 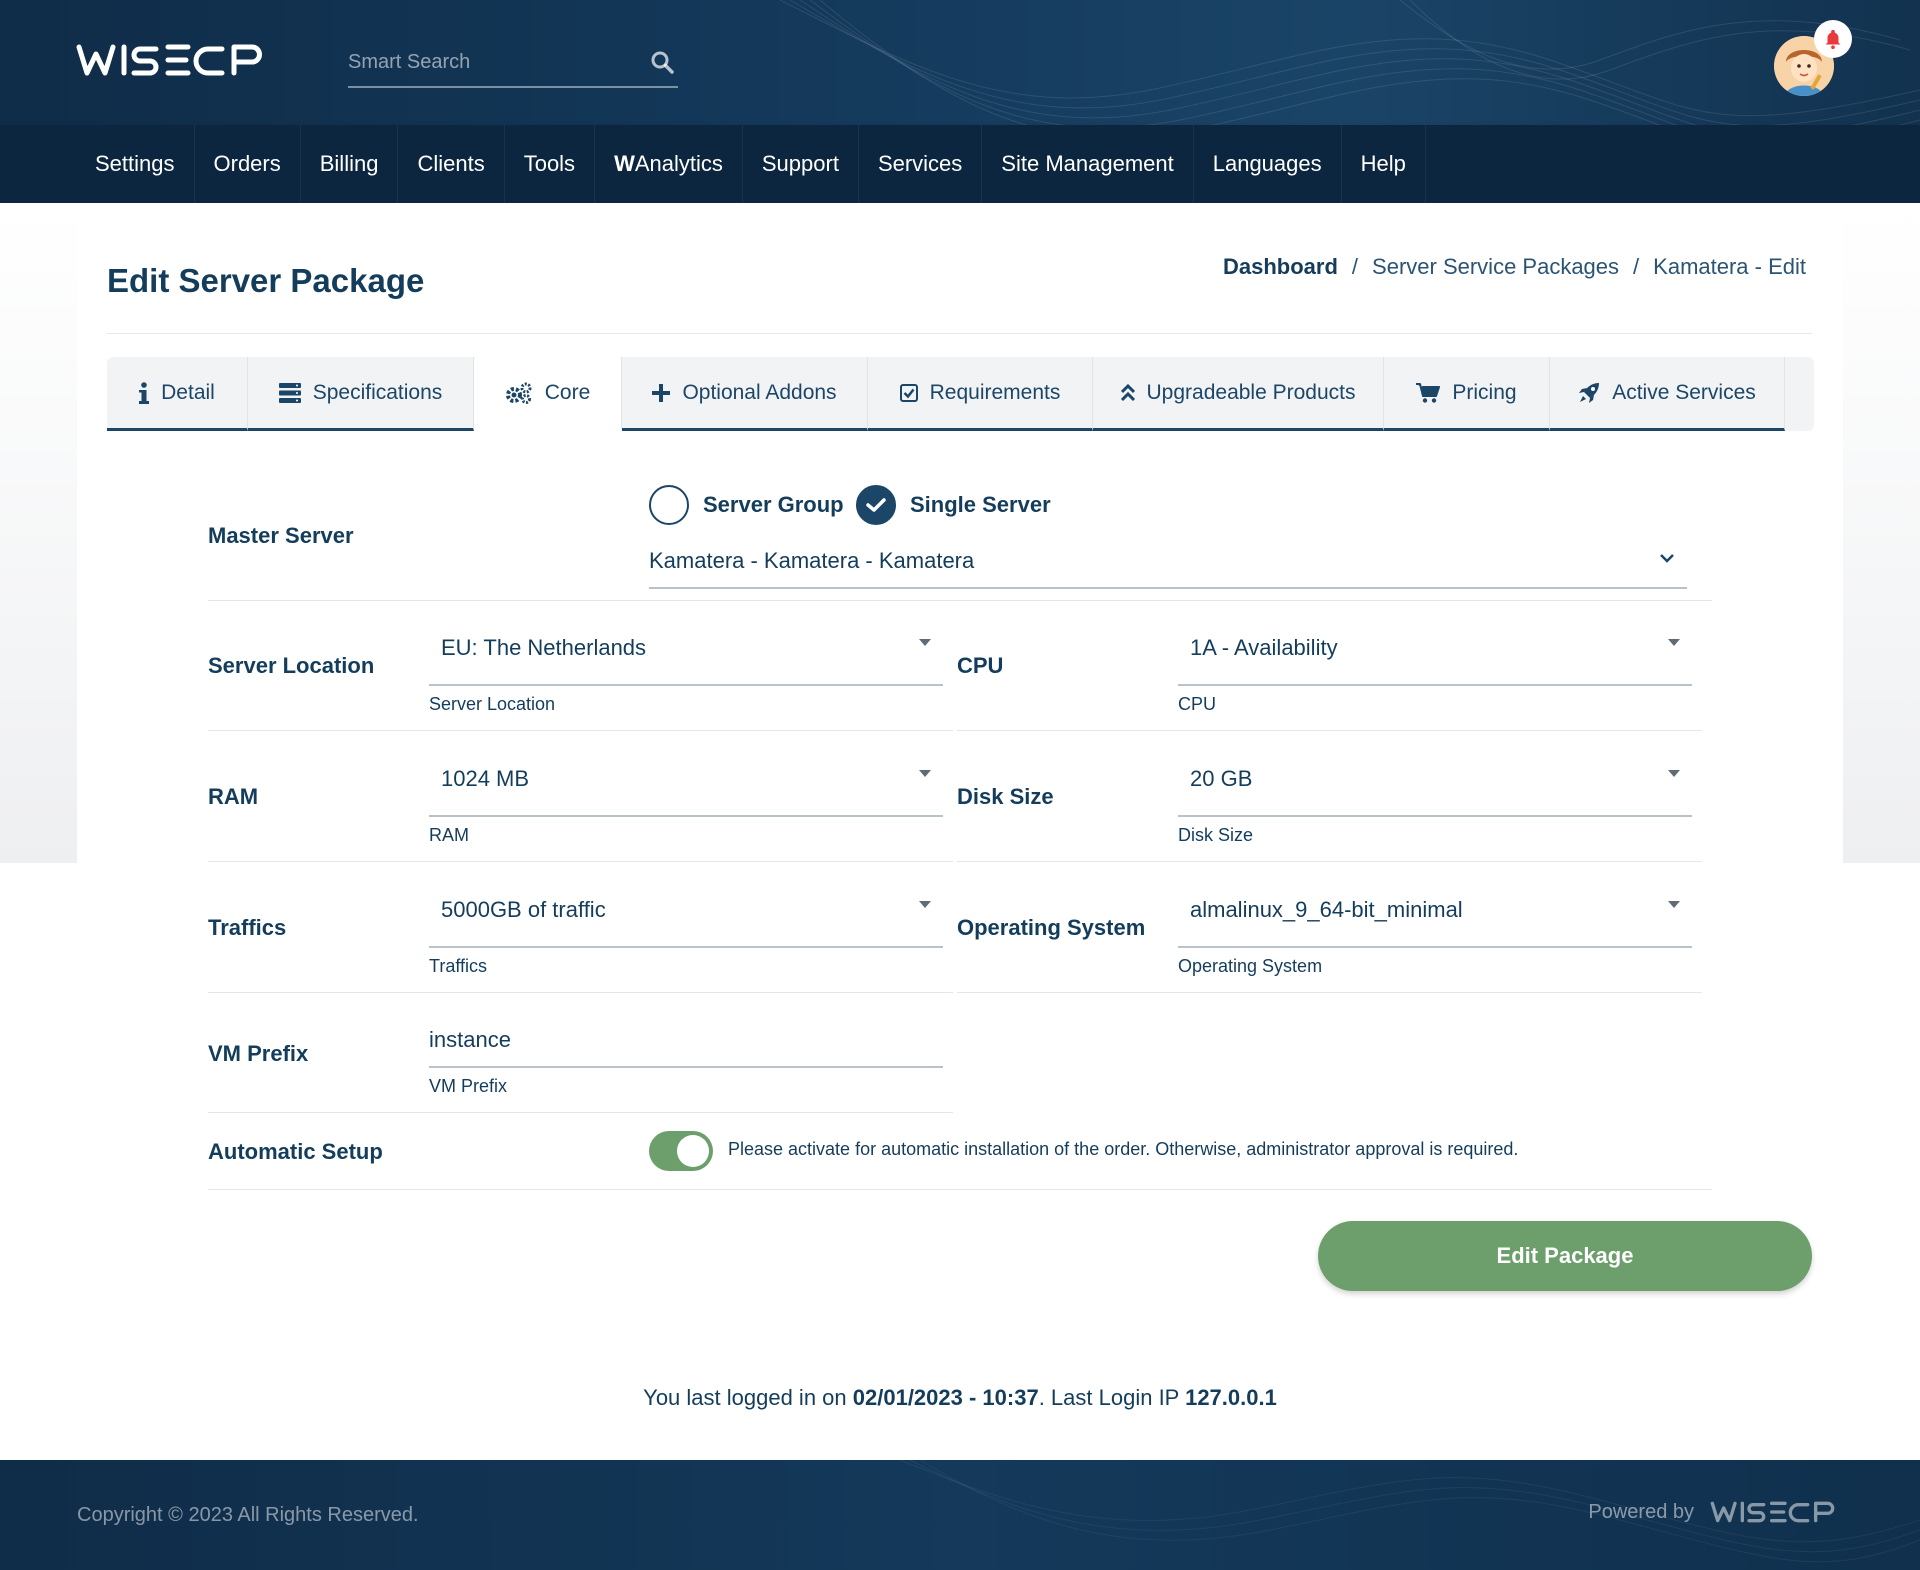 I want to click on select-value: 5000GB of traffic, so click(x=523, y=909).